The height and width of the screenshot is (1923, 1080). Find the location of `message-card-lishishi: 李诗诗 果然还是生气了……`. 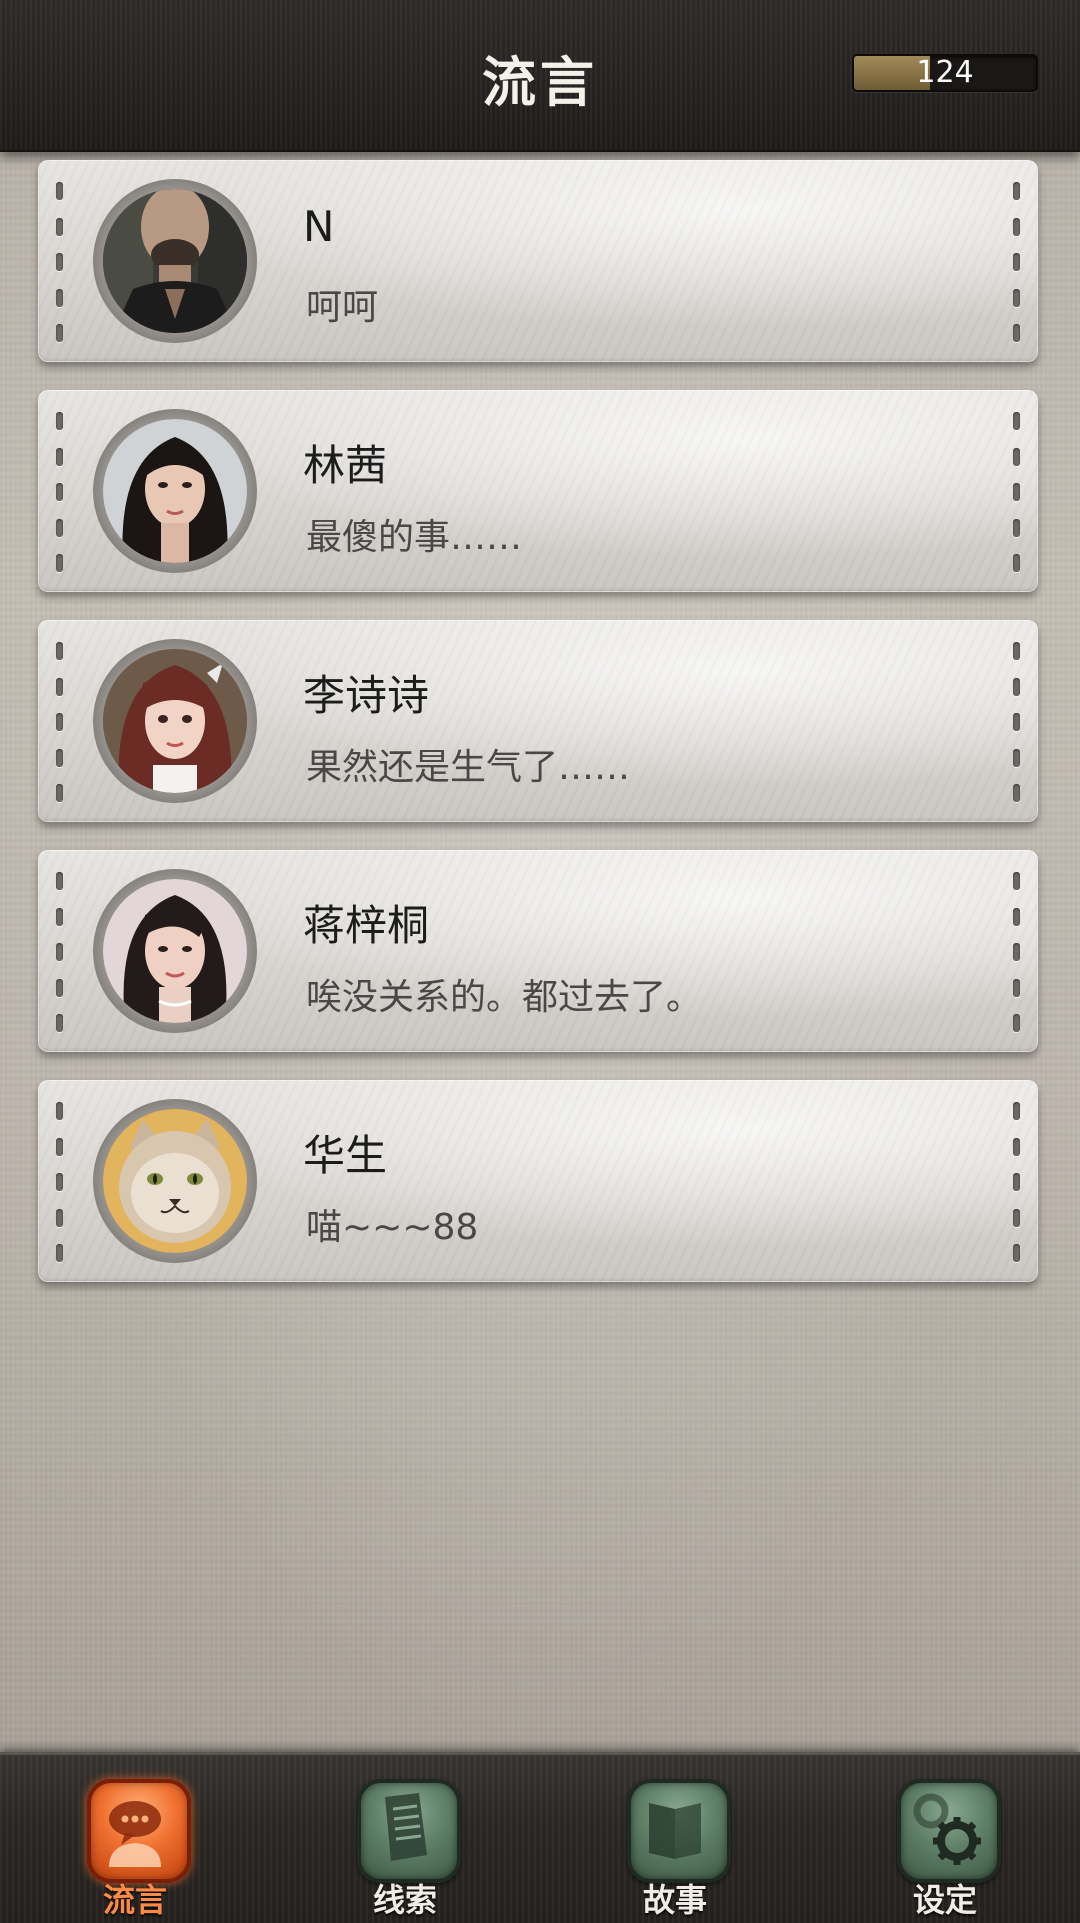

message-card-lishishi: 李诗诗 果然还是生气了…… is located at coordinates (538, 721).